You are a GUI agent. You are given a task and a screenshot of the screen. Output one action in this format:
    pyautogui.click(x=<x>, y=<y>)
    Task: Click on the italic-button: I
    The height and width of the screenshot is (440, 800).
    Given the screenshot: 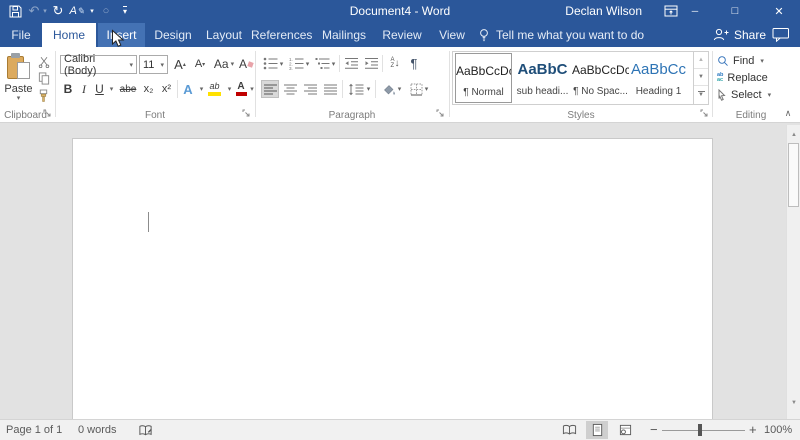 What is the action you would take?
    pyautogui.click(x=84, y=89)
    